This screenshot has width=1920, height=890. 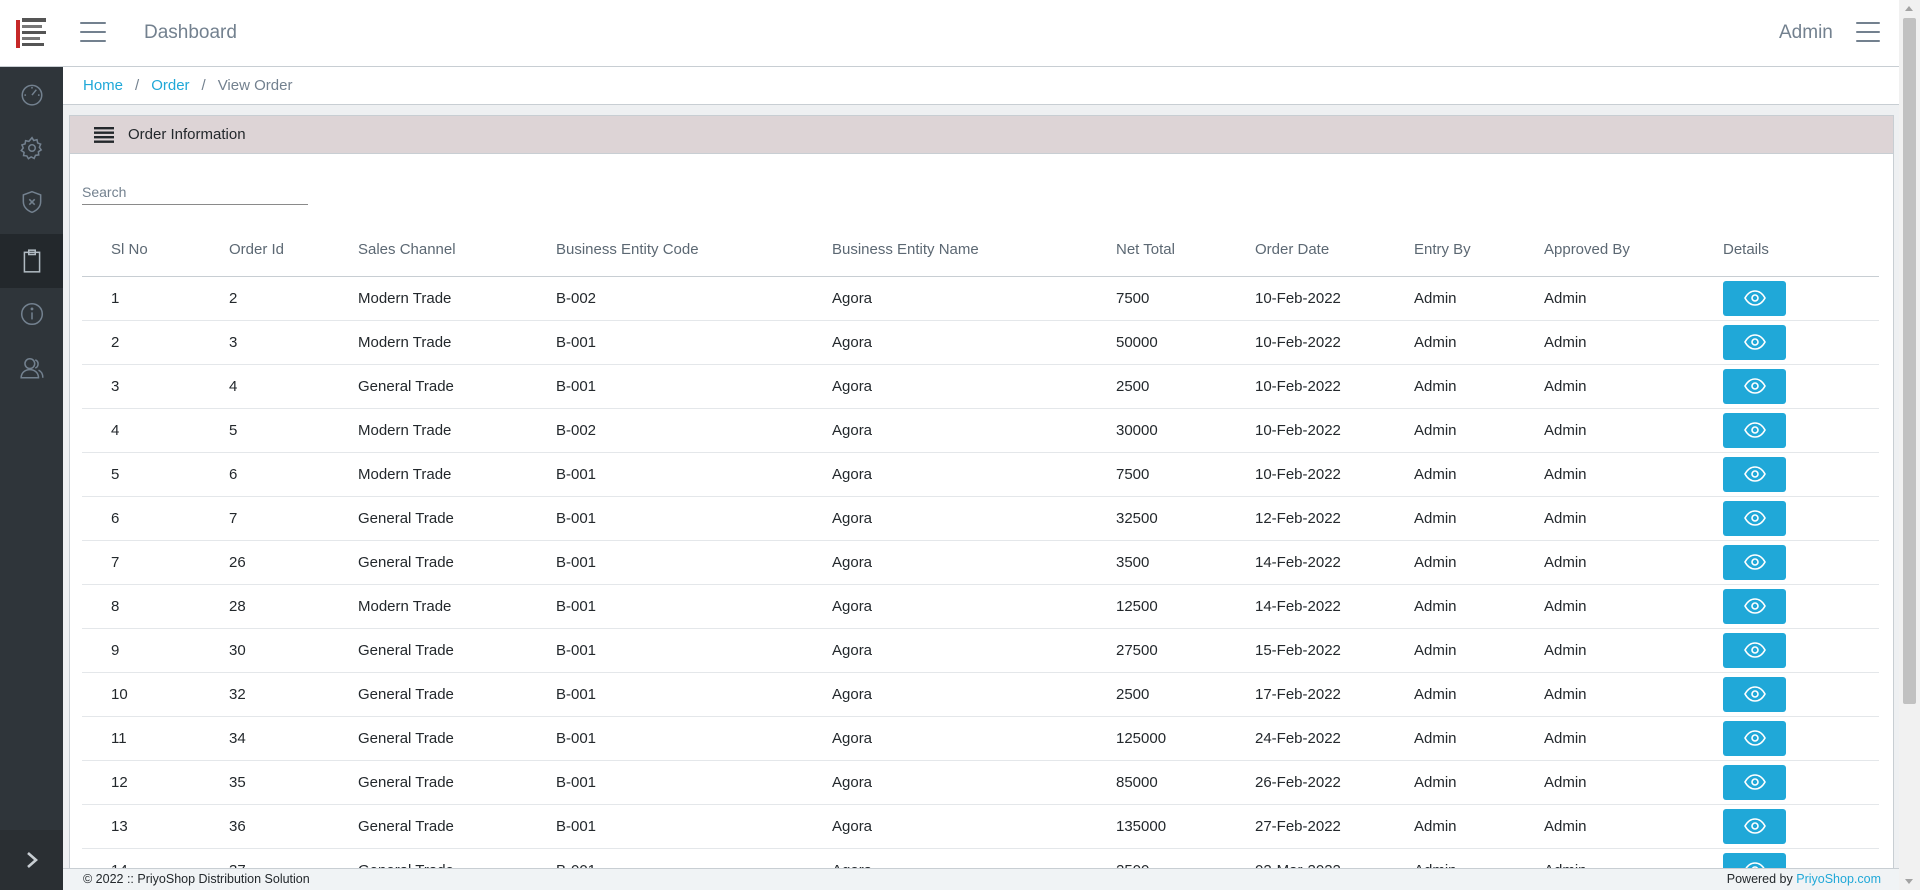 What do you see at coordinates (255, 85) in the screenshot?
I see `breadcrumb-current: View Order` at bounding box center [255, 85].